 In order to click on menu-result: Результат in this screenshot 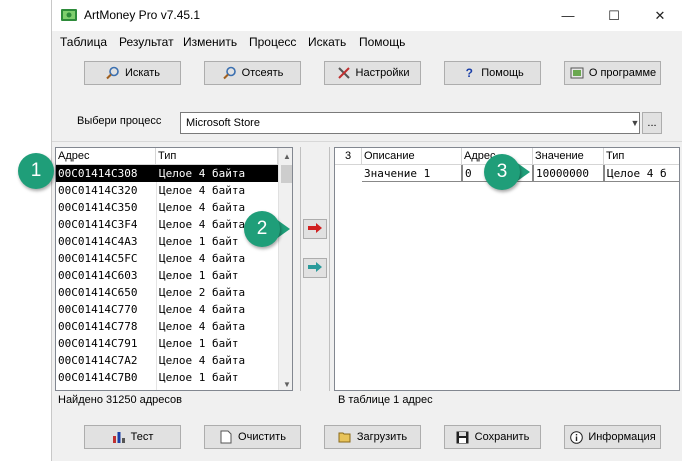, I will do `click(146, 42)`.